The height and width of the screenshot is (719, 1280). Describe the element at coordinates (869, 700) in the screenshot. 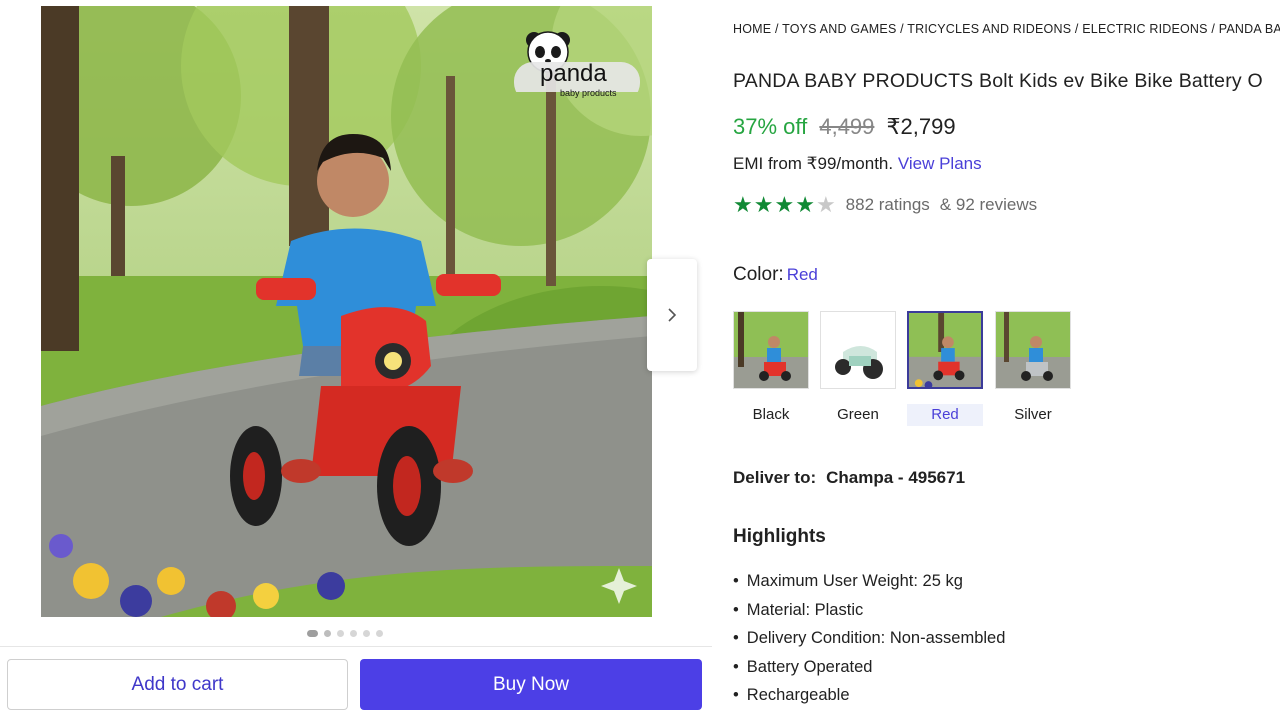

I see `highlight-item: Rechargeable` at that location.